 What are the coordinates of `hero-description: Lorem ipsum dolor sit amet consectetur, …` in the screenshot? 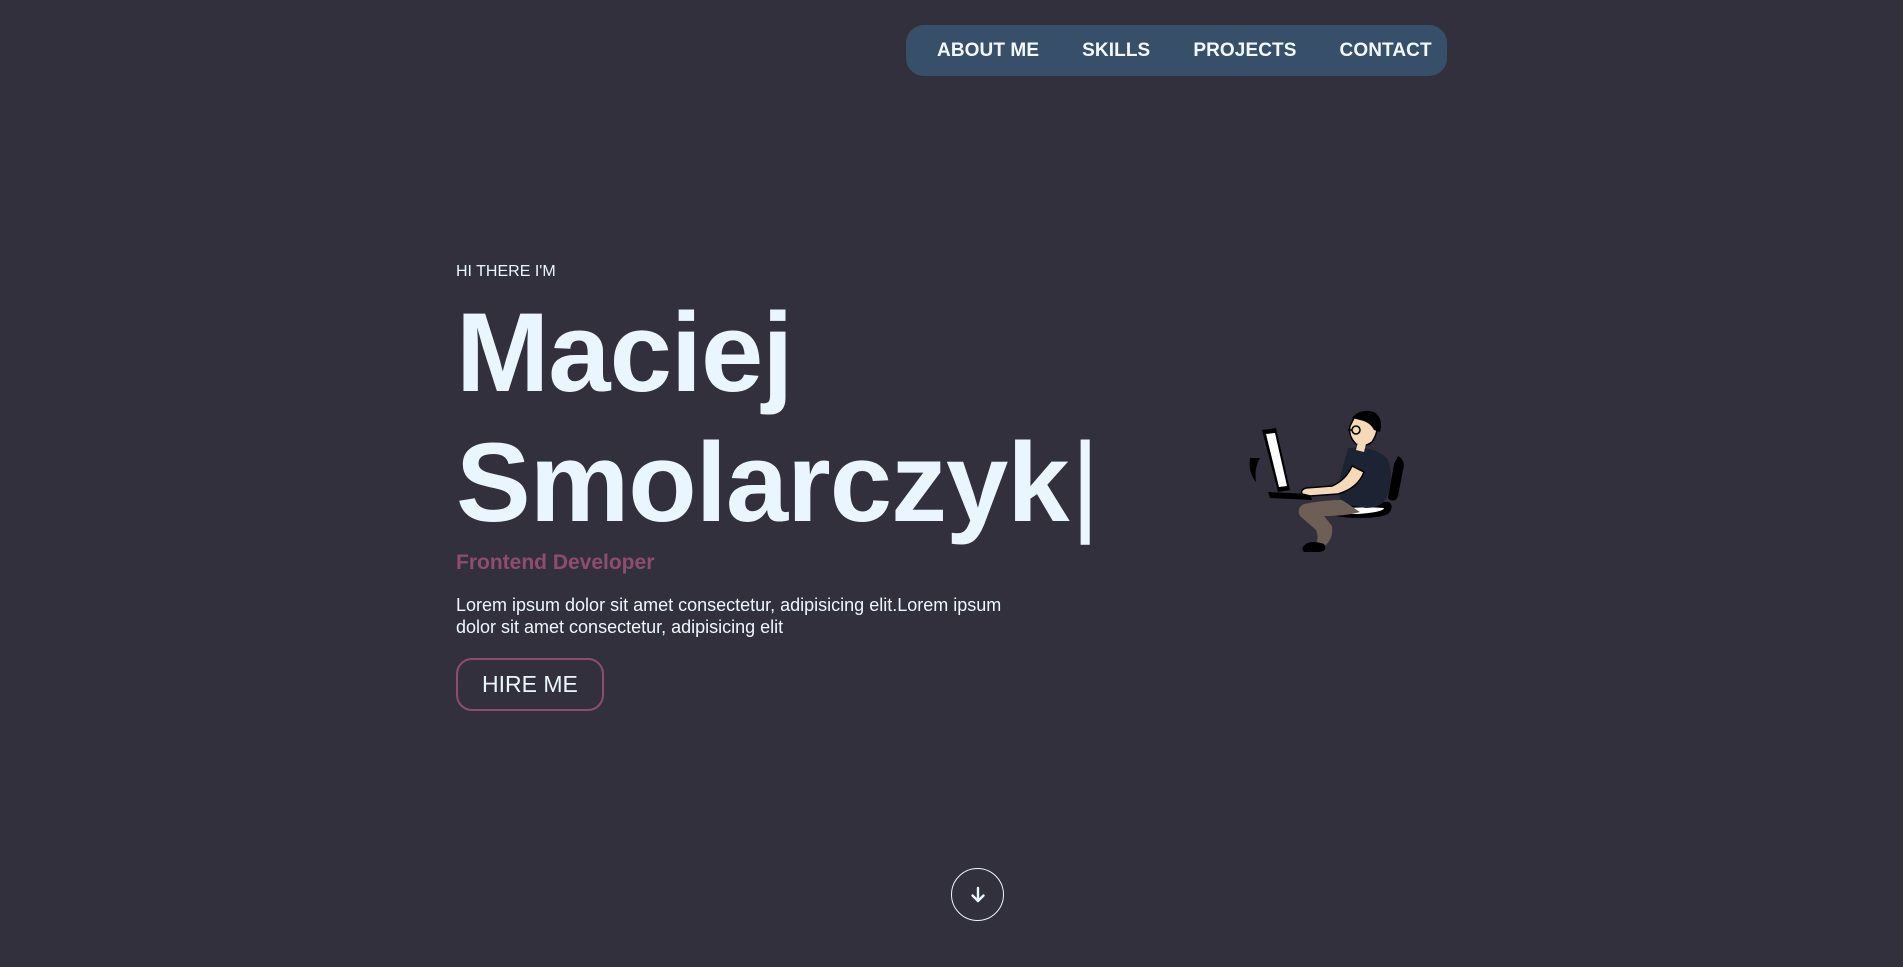 It's located at (729, 616).